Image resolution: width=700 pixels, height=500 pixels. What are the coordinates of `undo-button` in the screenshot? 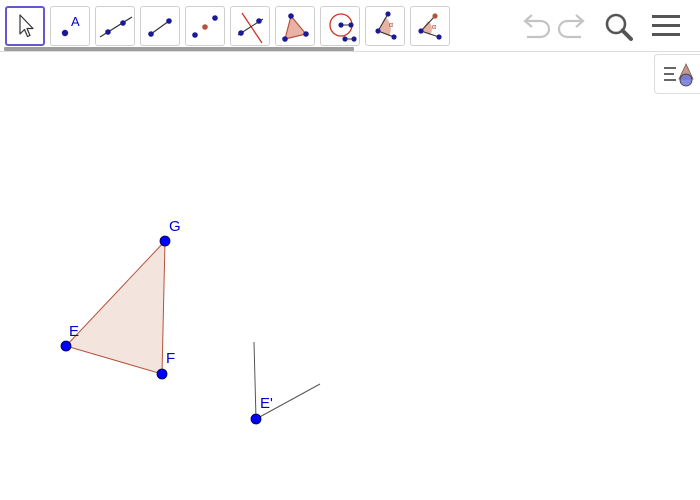 It's located at (535, 26).